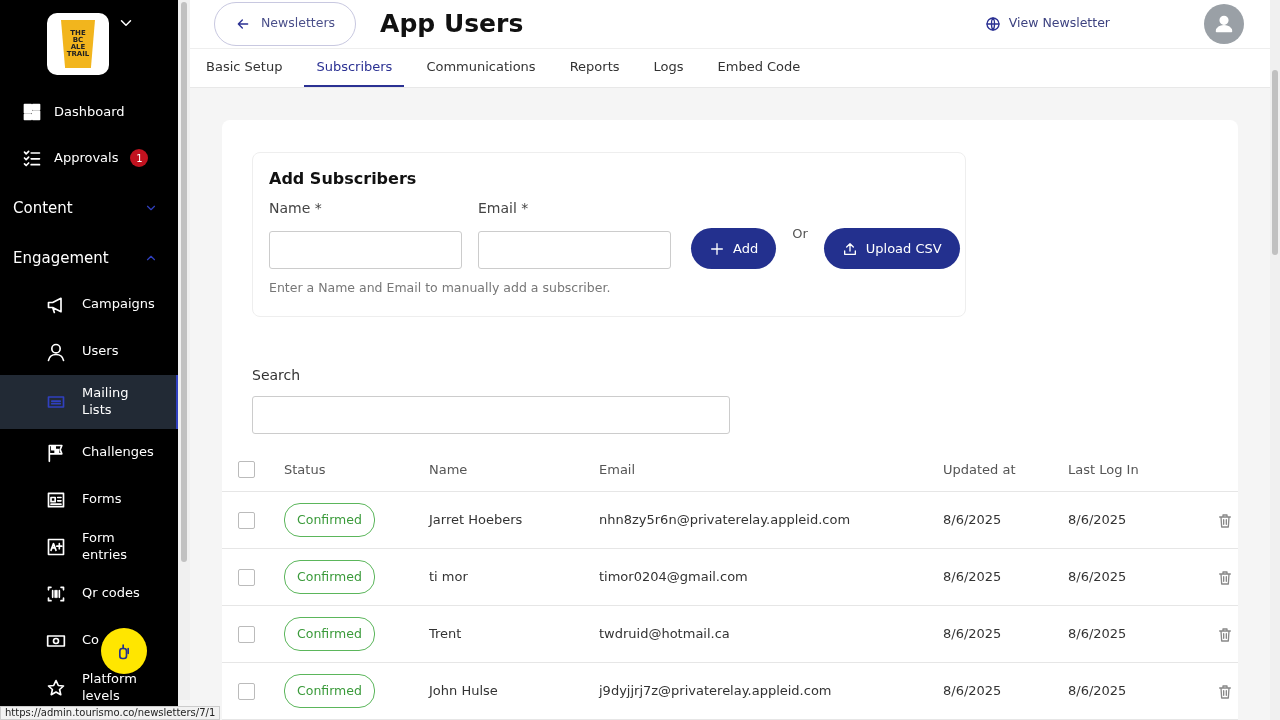 The image size is (1280, 720). What do you see at coordinates (124, 651) in the screenshot?
I see `help-button` at bounding box center [124, 651].